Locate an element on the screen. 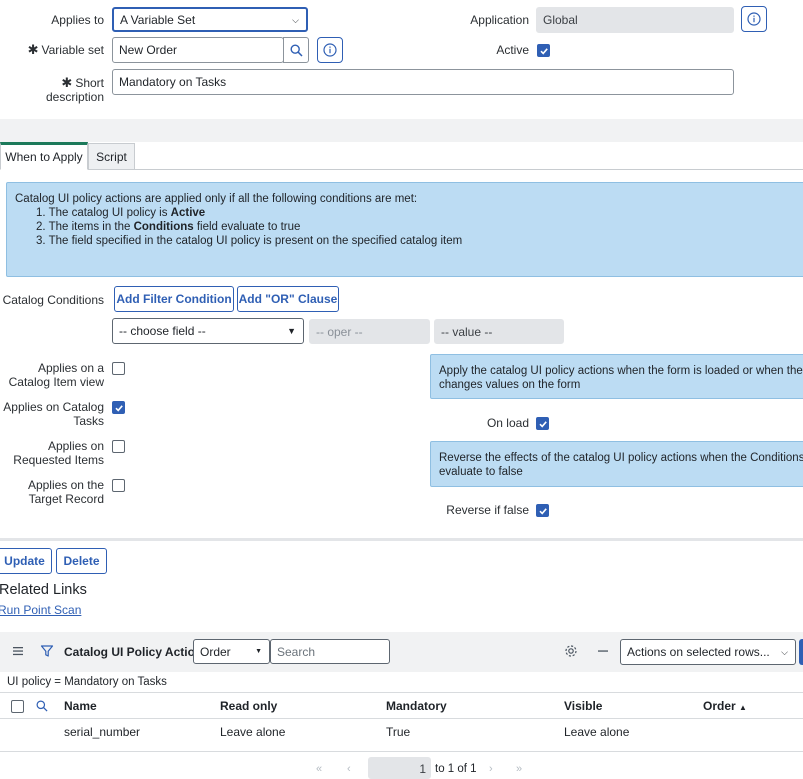 This screenshot has height=779, width=803. page-number-input: 1 is located at coordinates (399, 768).